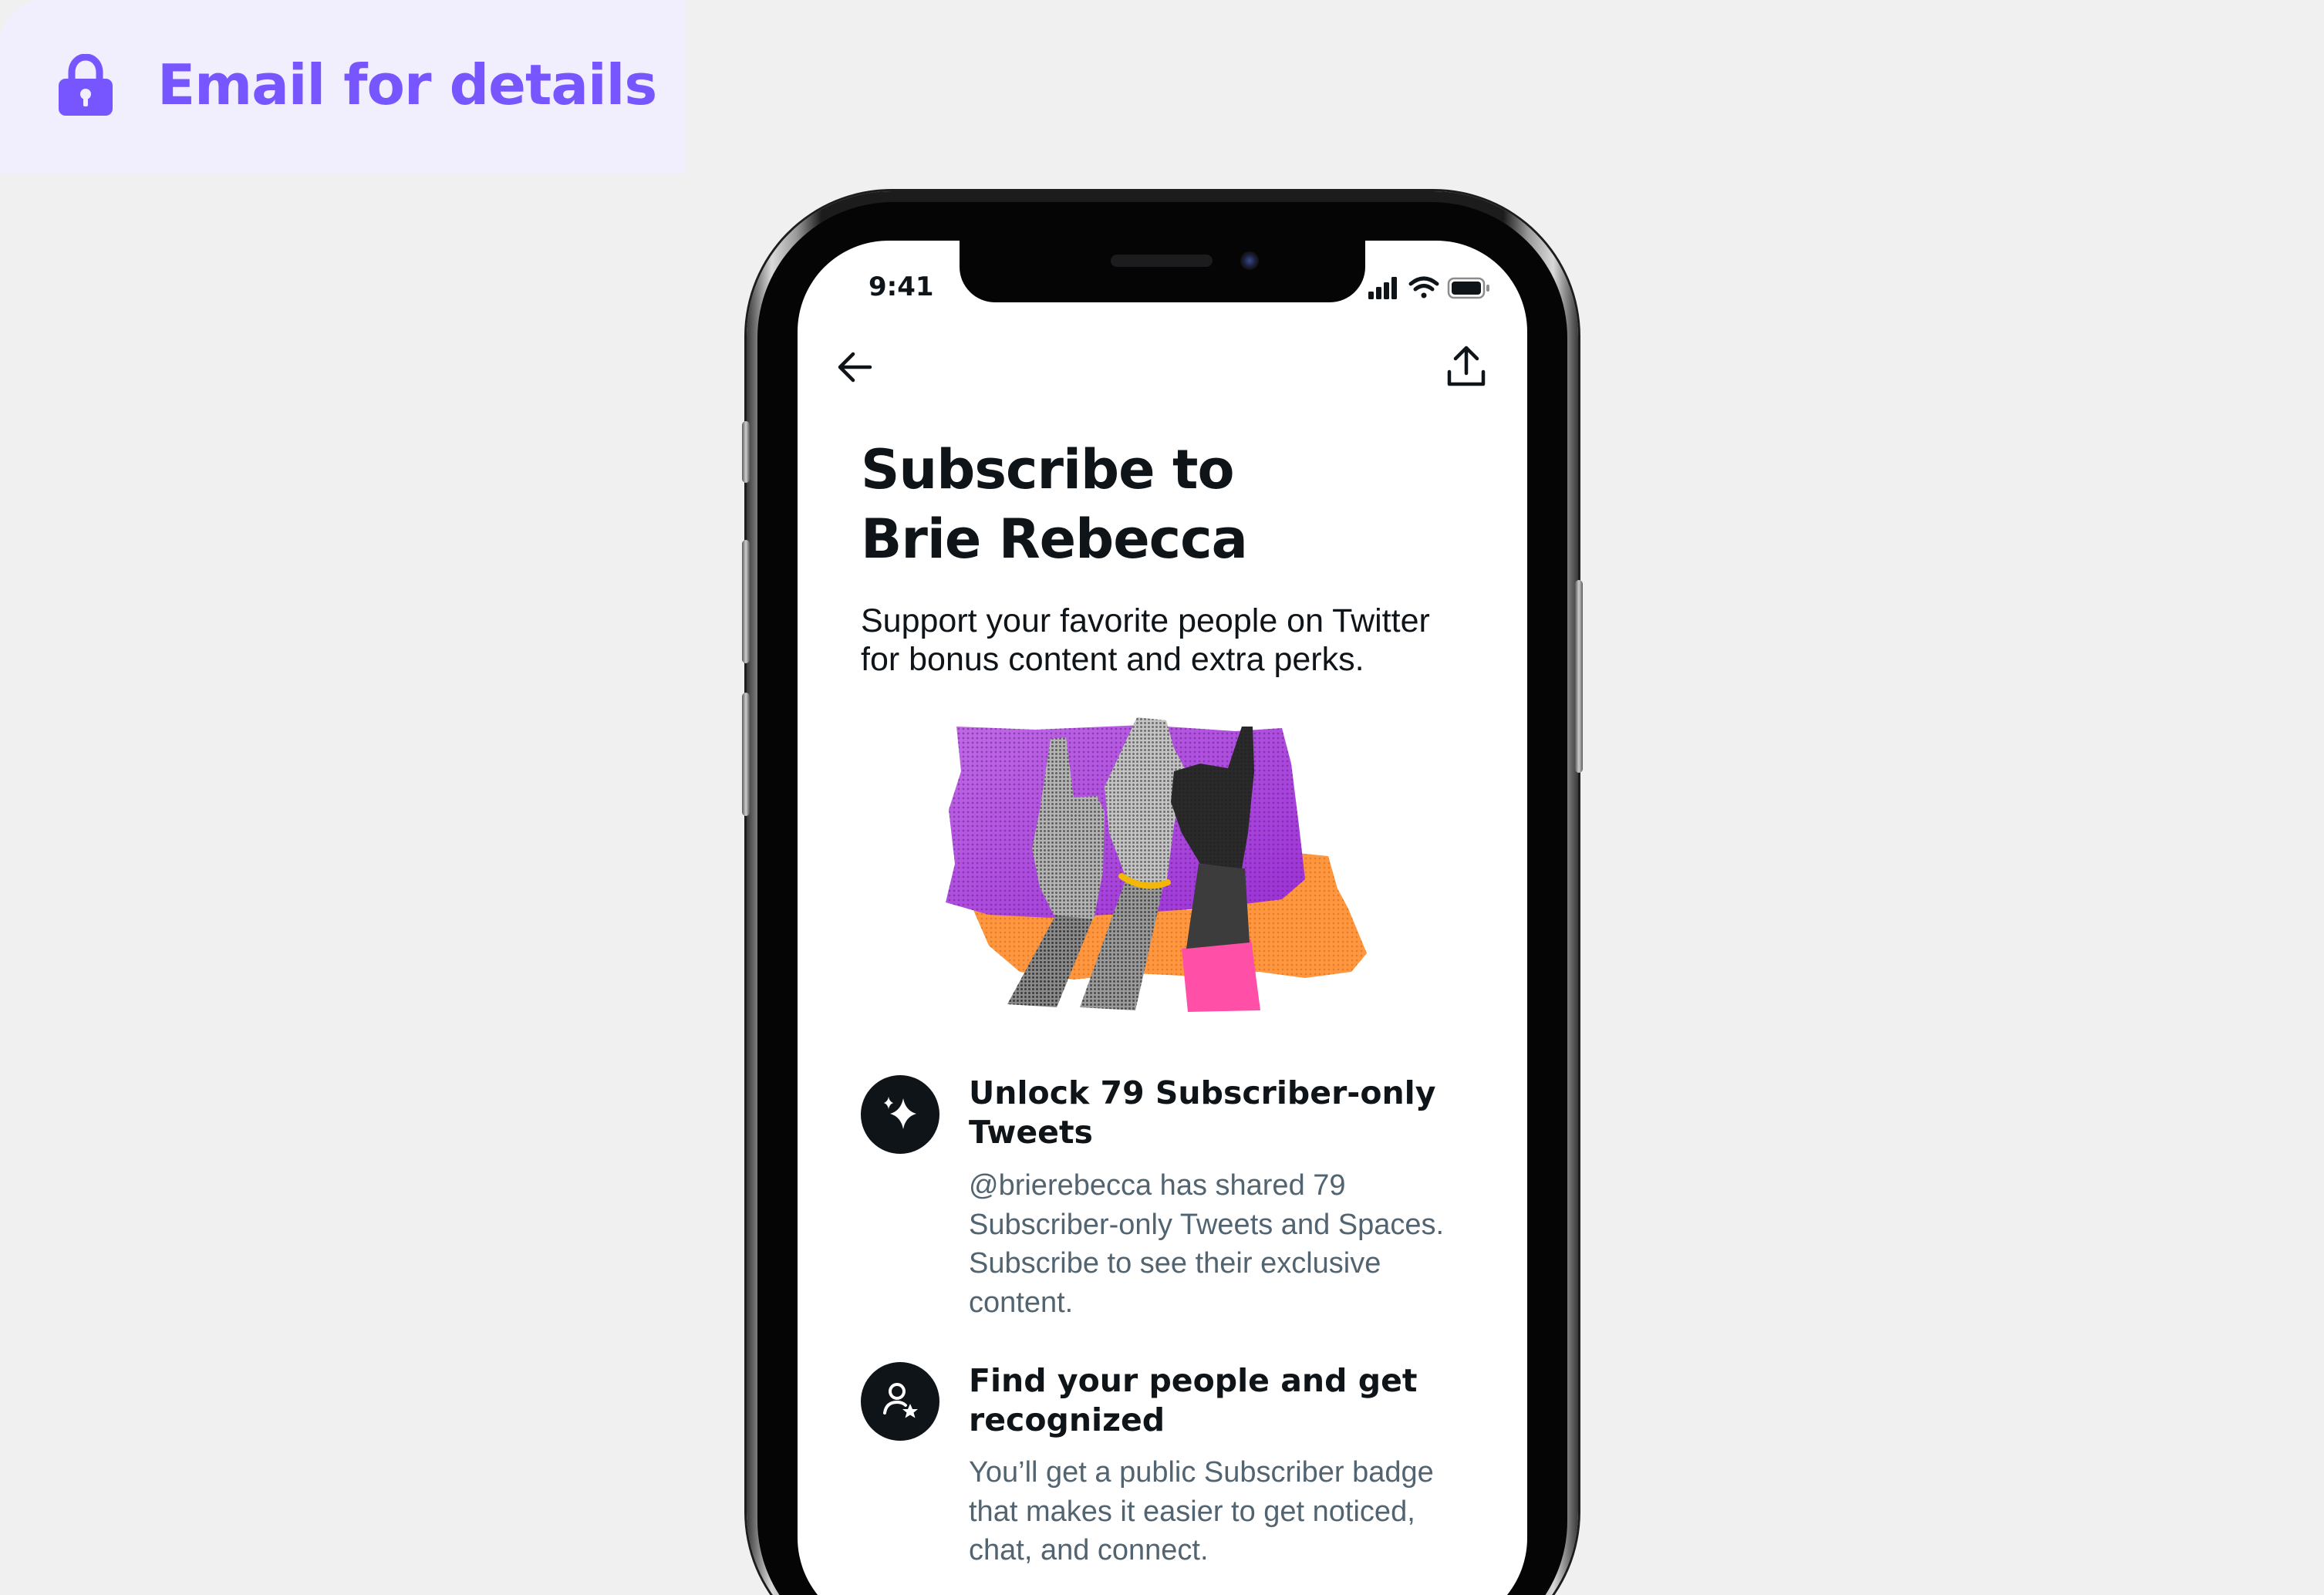 This screenshot has height=1595, width=2324. Describe the element at coordinates (1192, 1511) in the screenshot. I see `feature-desc-line: that makes it easier to get noticed,` at that location.